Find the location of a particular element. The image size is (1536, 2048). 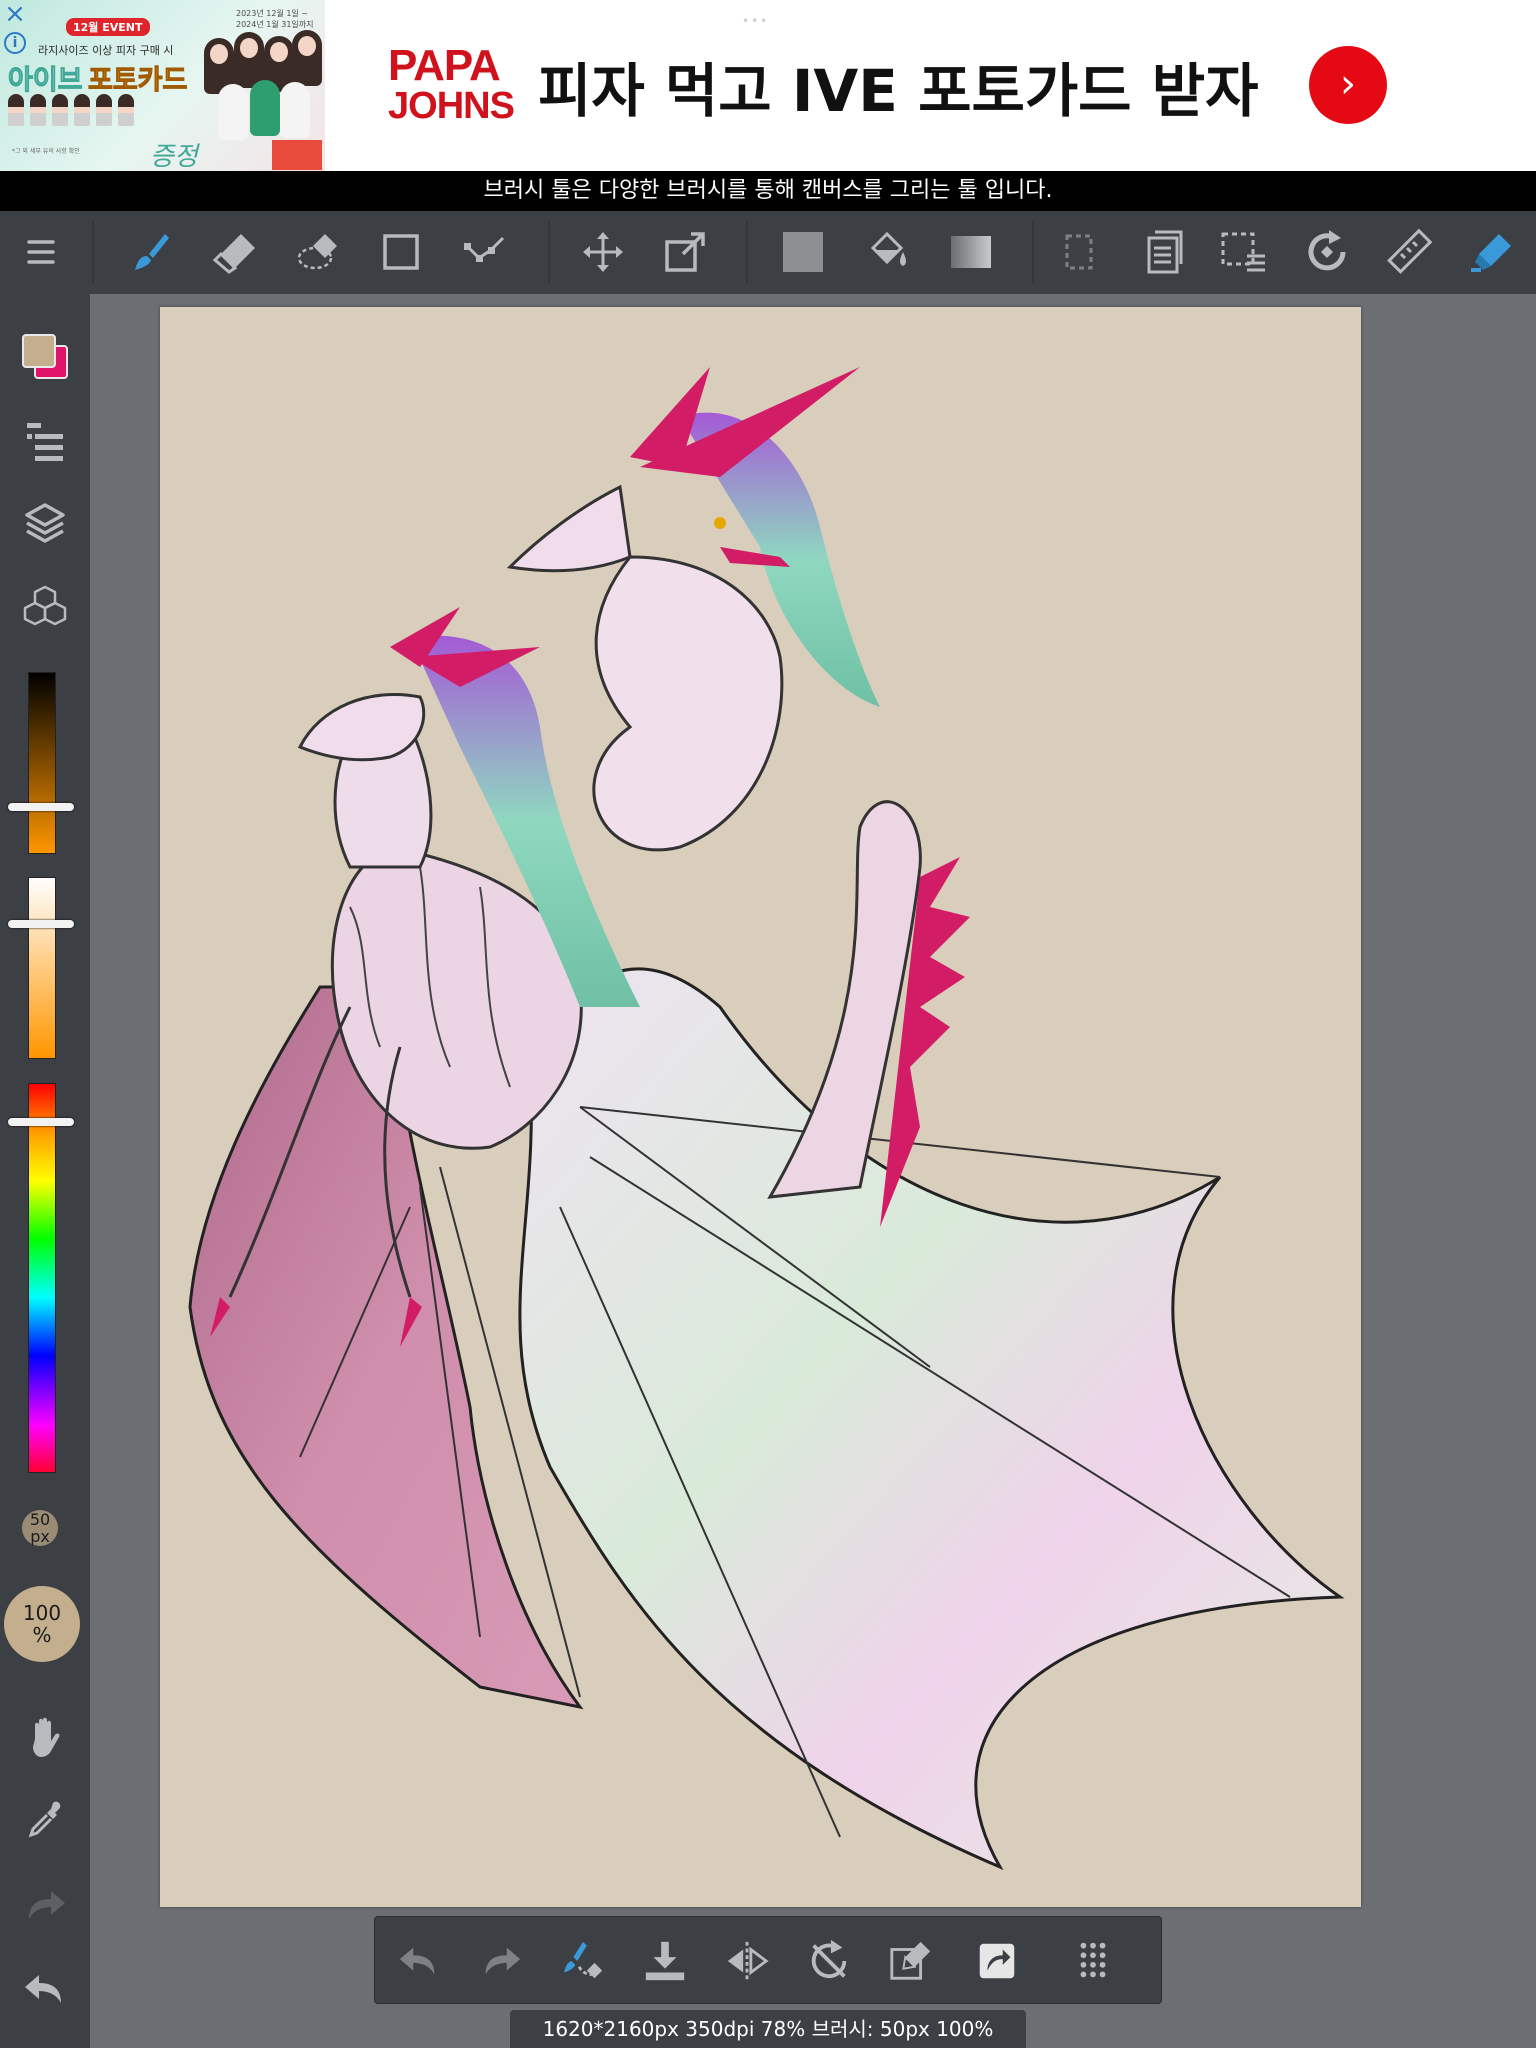

ad-arrow-icon: › is located at coordinates (1348, 85).